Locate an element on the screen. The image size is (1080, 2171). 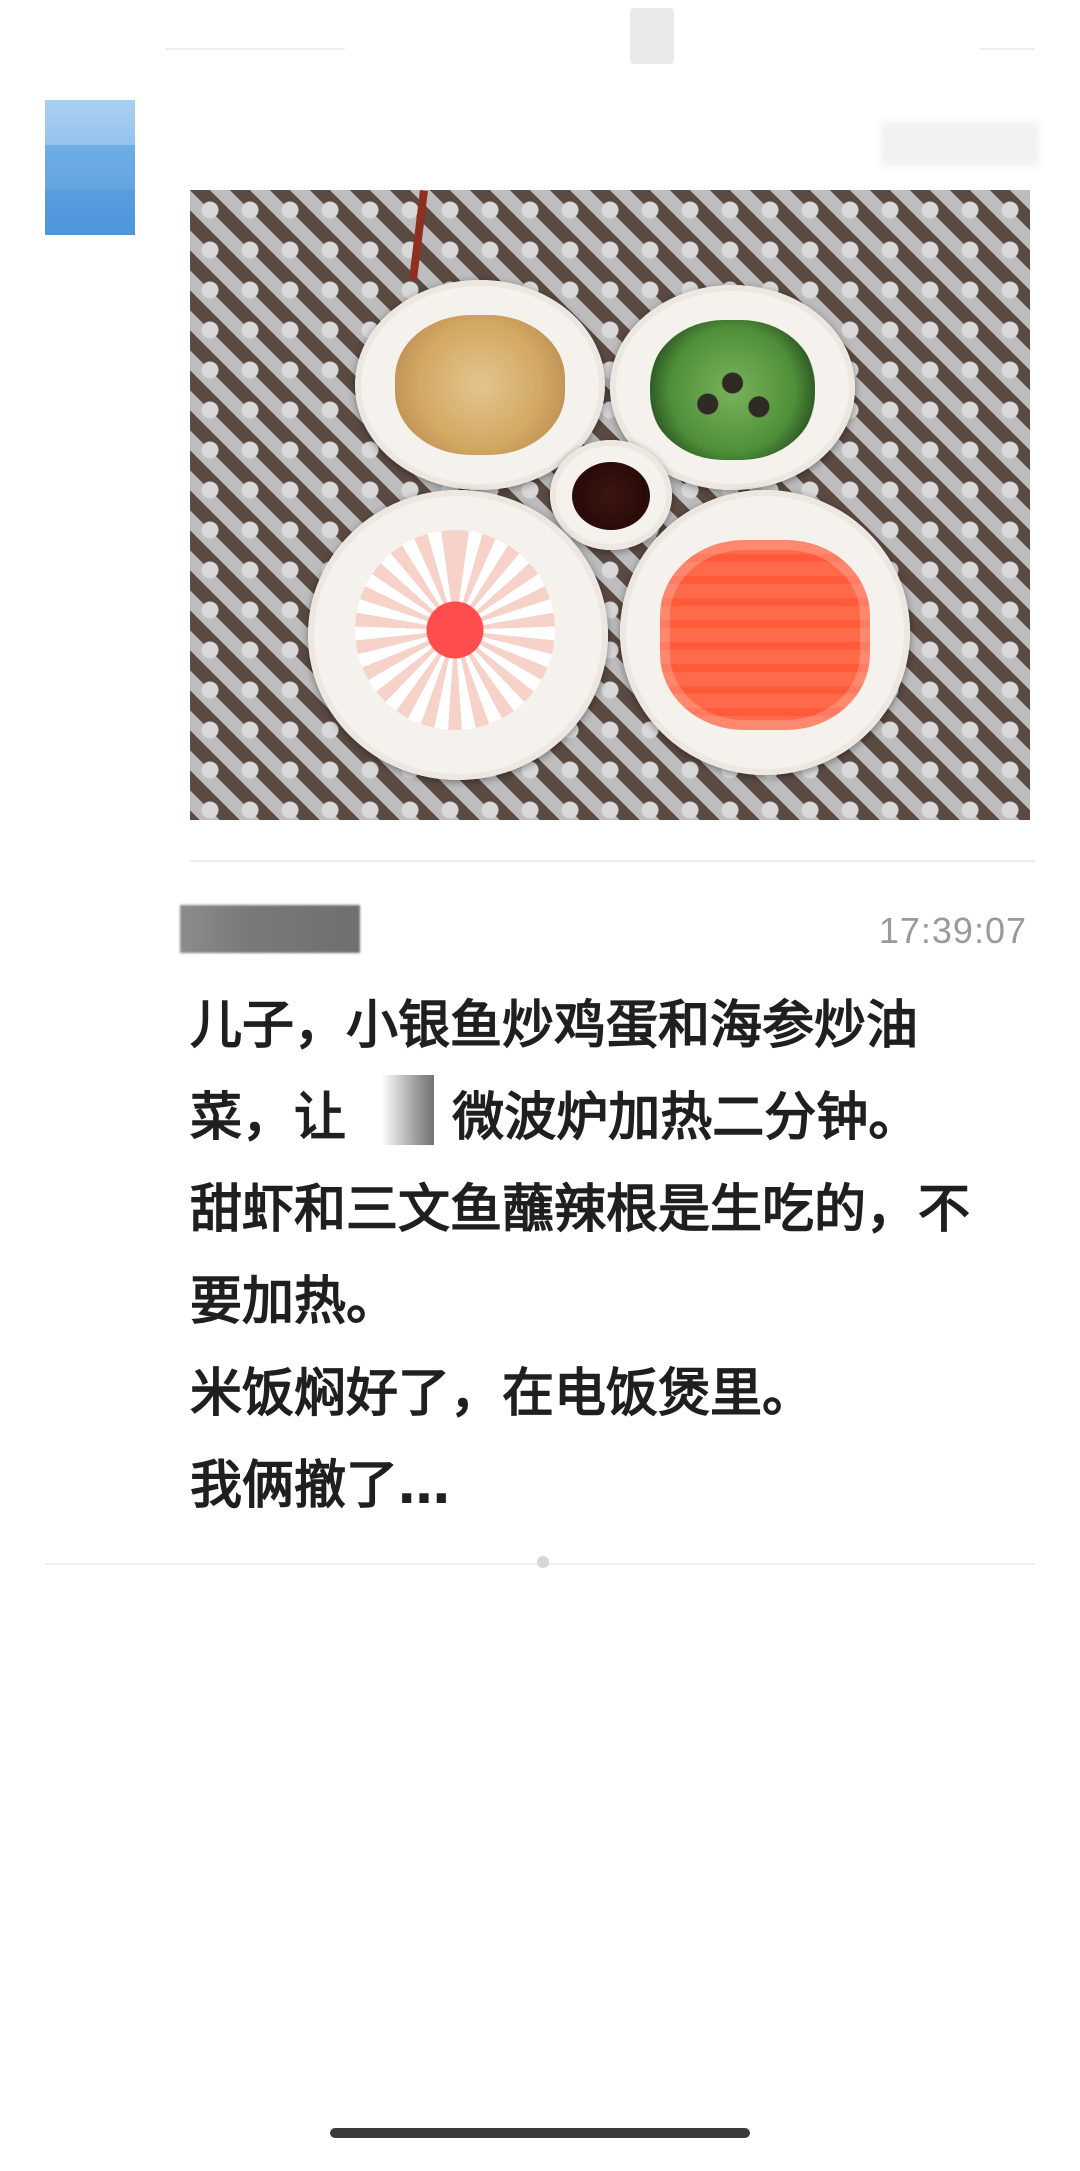
message-line: 米饭焖好了，在电饭煲里。 is located at coordinates (502, 1394).